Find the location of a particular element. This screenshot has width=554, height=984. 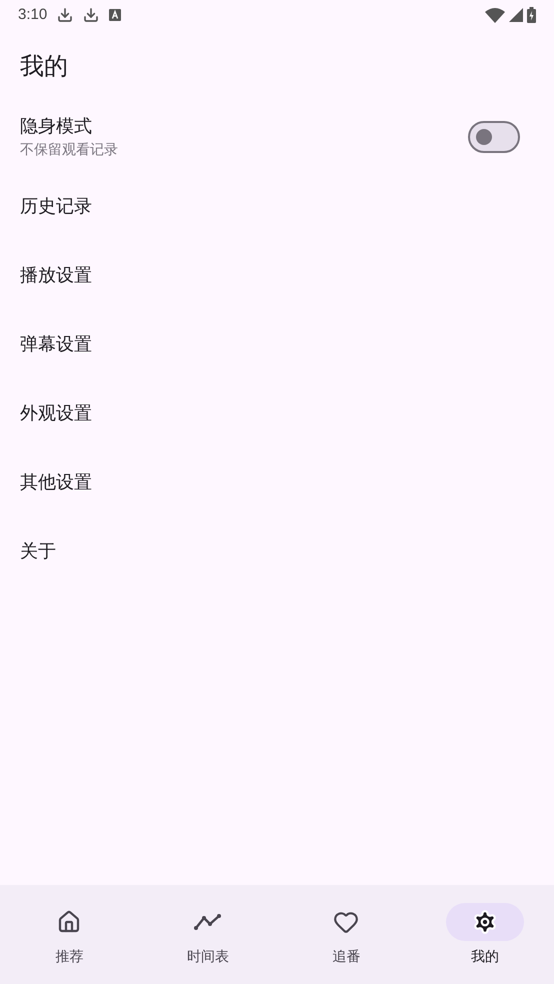

menu-item: 其他设置 is located at coordinates (277, 482).